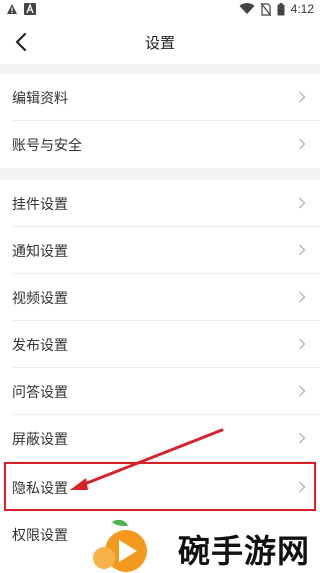  Describe the element at coordinates (47, 146) in the screenshot. I see `settings-item-label: 账号与安全` at that location.